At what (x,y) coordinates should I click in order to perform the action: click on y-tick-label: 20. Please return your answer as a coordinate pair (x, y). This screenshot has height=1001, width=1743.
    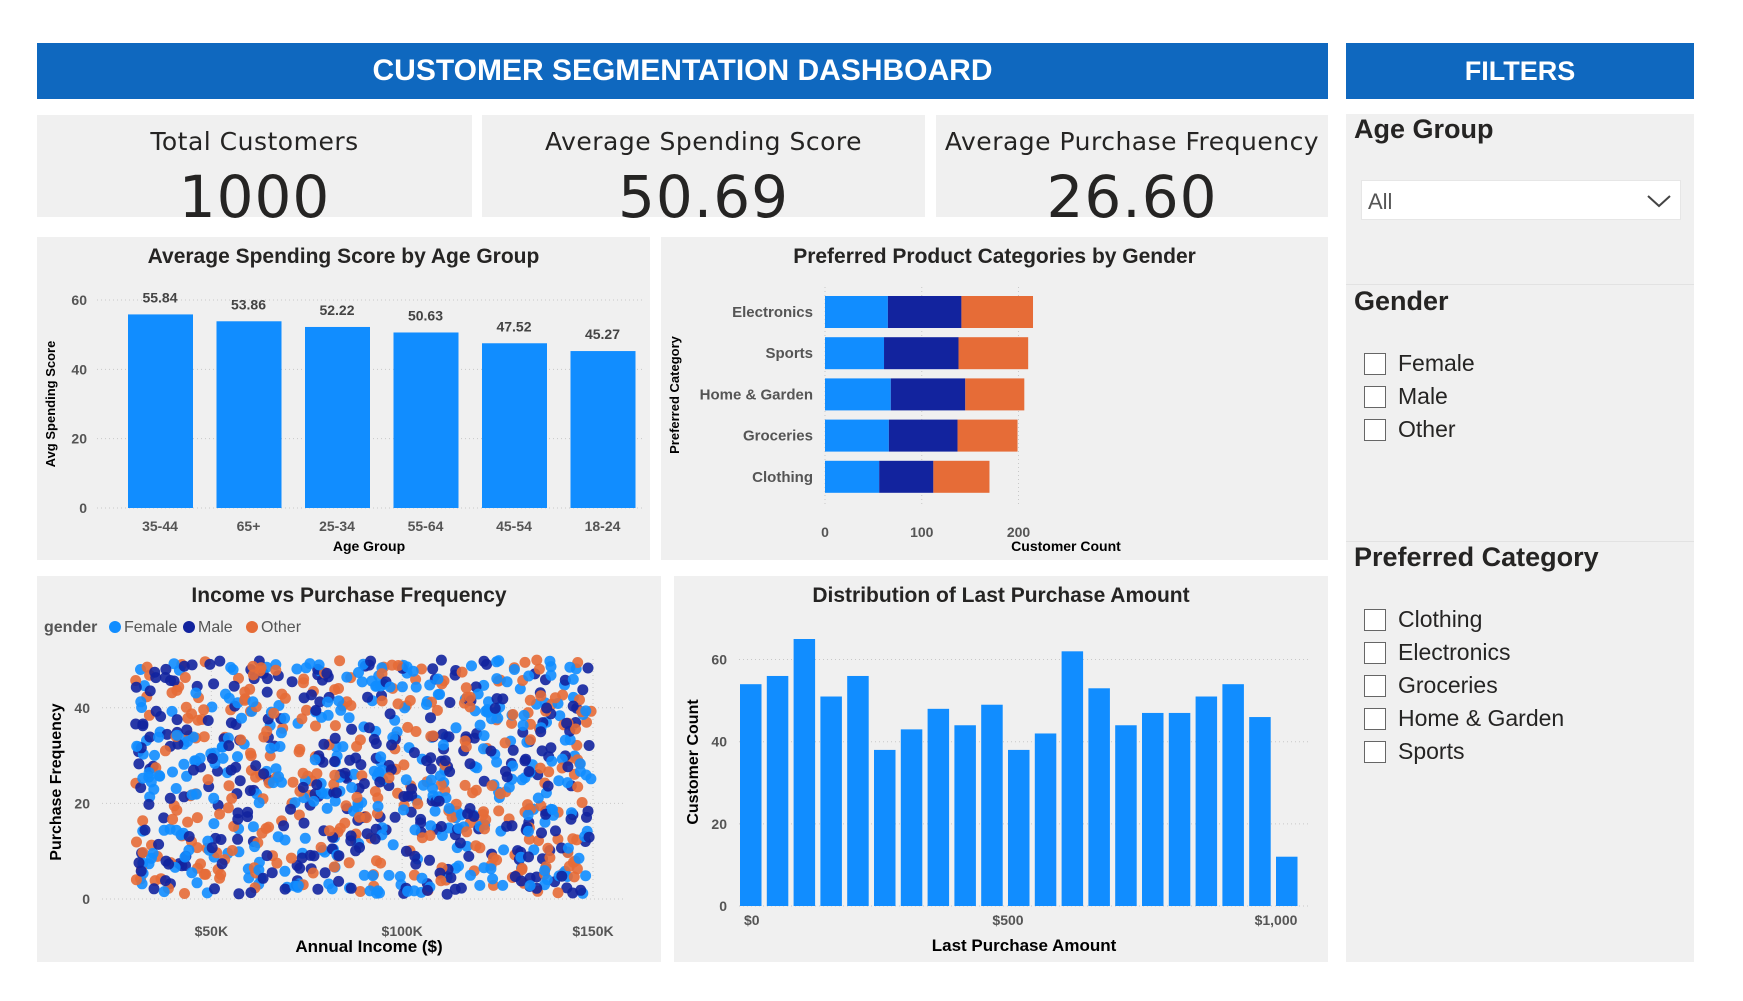
    Looking at the image, I should click on (79, 439).